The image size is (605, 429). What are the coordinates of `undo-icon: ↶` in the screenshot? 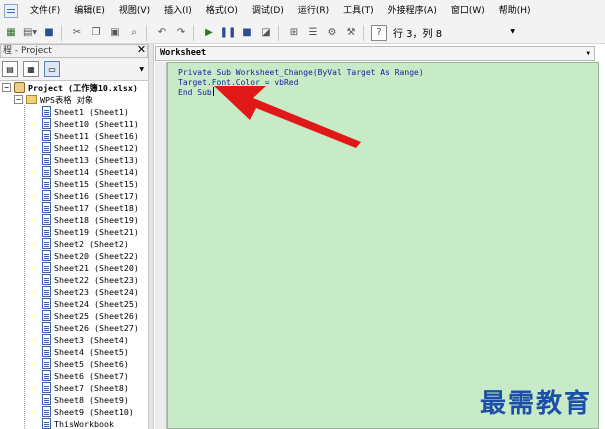 It's located at (162, 33).